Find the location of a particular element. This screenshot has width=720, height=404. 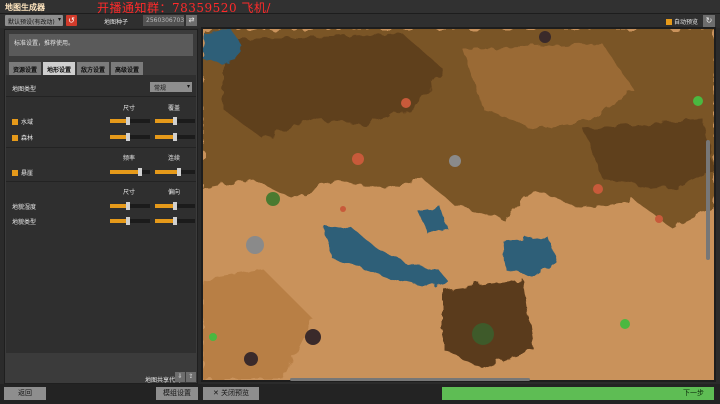

map-type-value: 常规 is located at coordinates (160, 88).